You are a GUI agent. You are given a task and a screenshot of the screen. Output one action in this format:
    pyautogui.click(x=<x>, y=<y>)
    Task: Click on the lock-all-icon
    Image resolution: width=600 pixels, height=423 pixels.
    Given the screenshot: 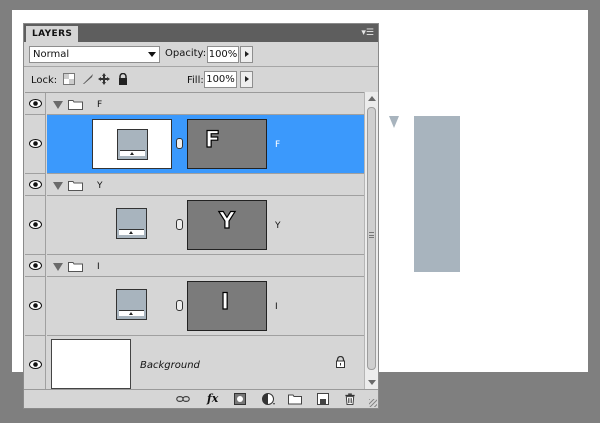 What is the action you would take?
    pyautogui.click(x=123, y=79)
    